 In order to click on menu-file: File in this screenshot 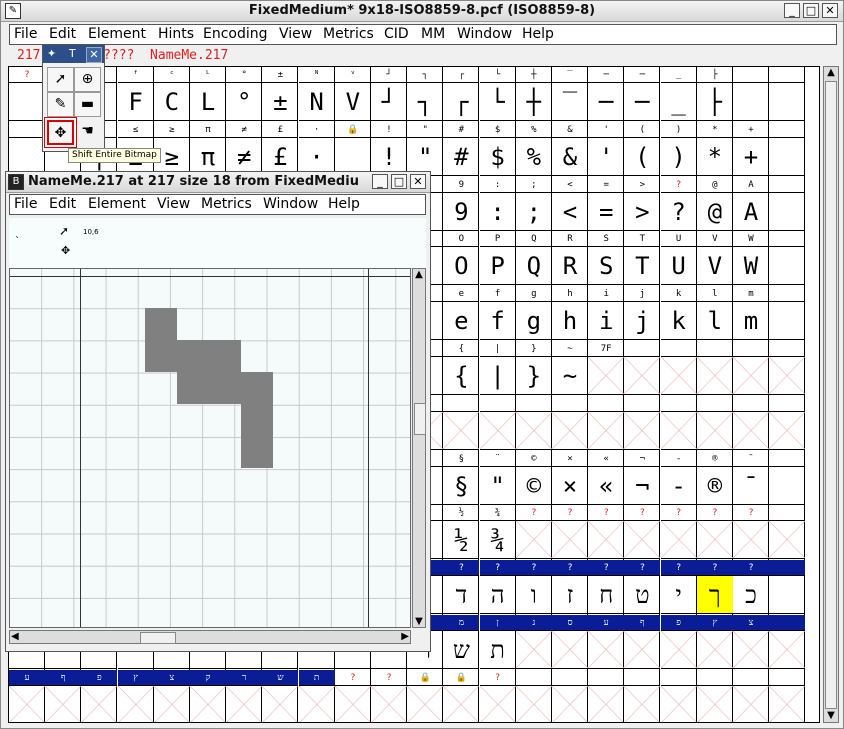, I will do `click(25, 34)`.